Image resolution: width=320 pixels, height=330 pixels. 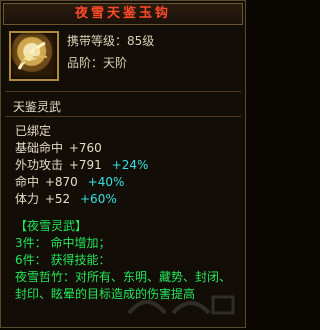 I want to click on stat-percent: +40%, so click(x=106, y=182).